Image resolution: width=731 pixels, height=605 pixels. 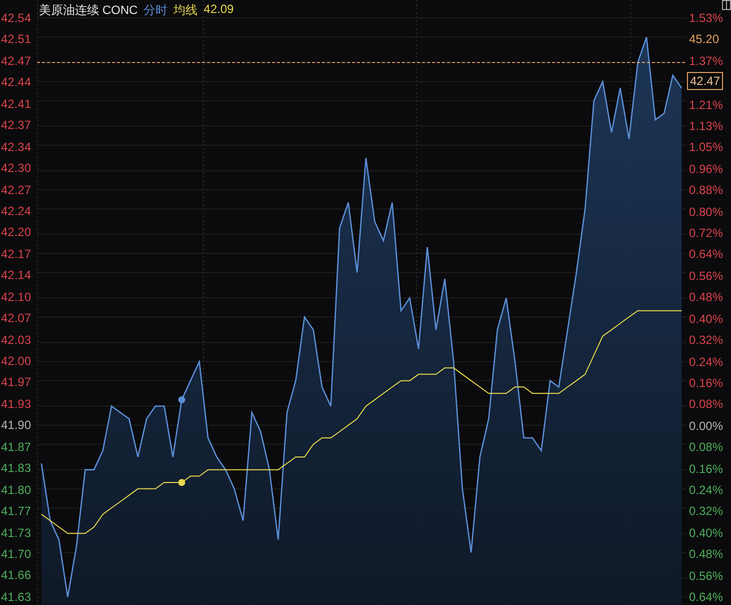 What do you see at coordinates (706, 126) in the screenshot?
I see `axis-label: 1.13%` at bounding box center [706, 126].